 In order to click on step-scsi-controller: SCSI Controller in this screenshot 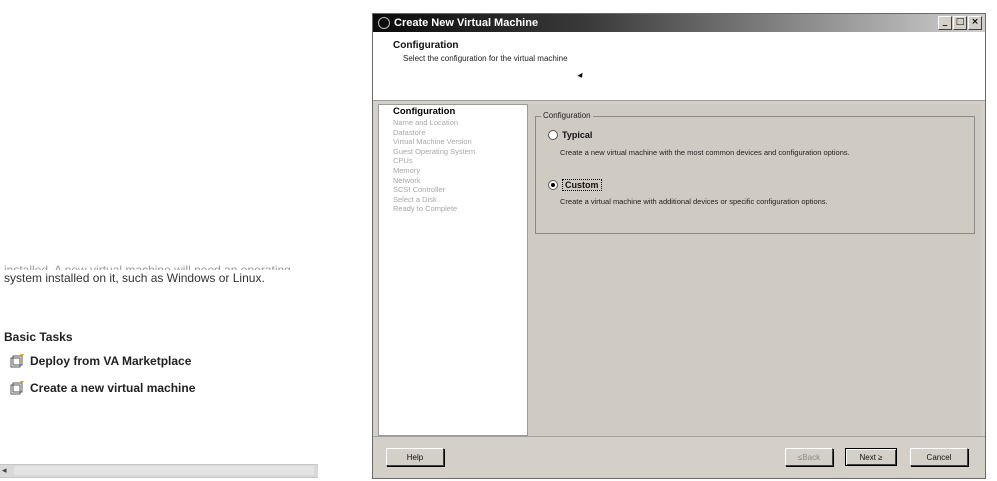, I will do `click(419, 190)`.